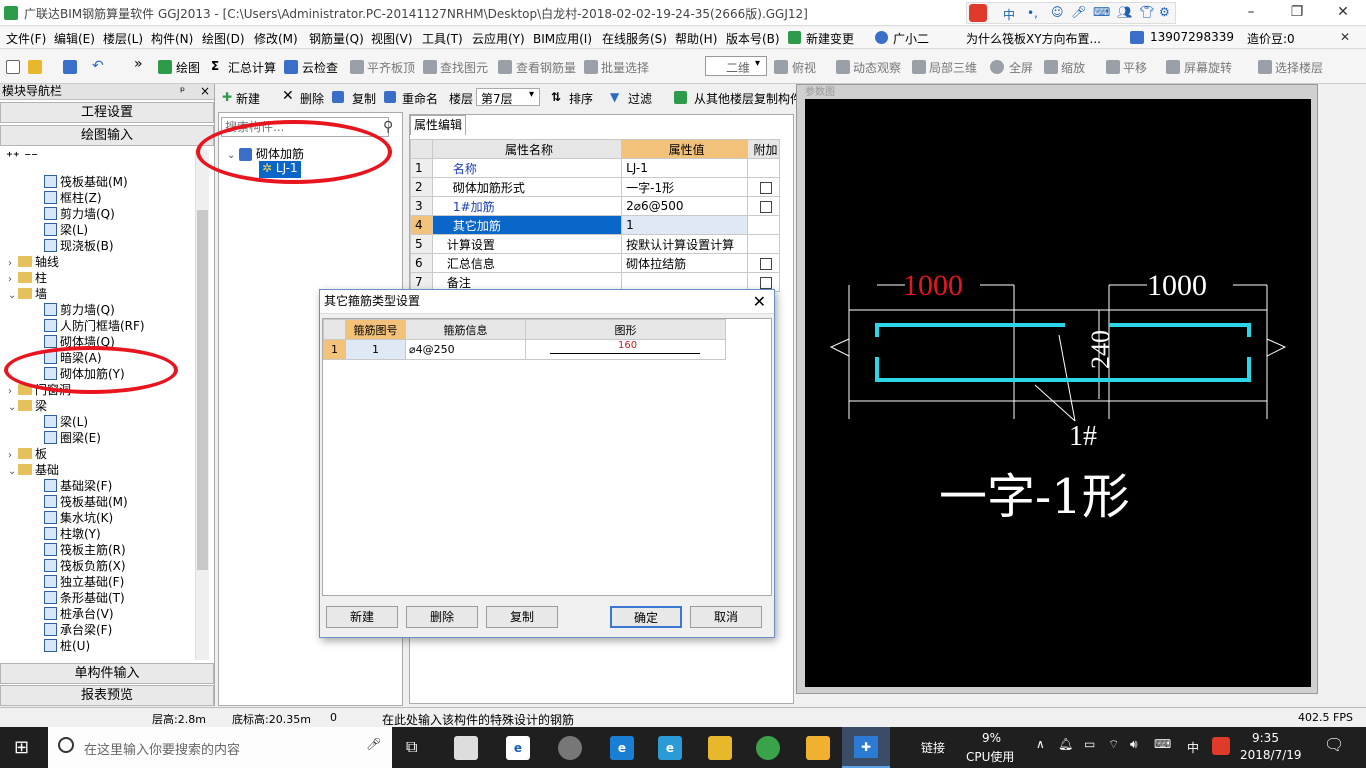 The height and width of the screenshot is (768, 1366). What do you see at coordinates (85, 550) in the screenshot?
I see `tree-item: 筏板主筋(R)` at bounding box center [85, 550].